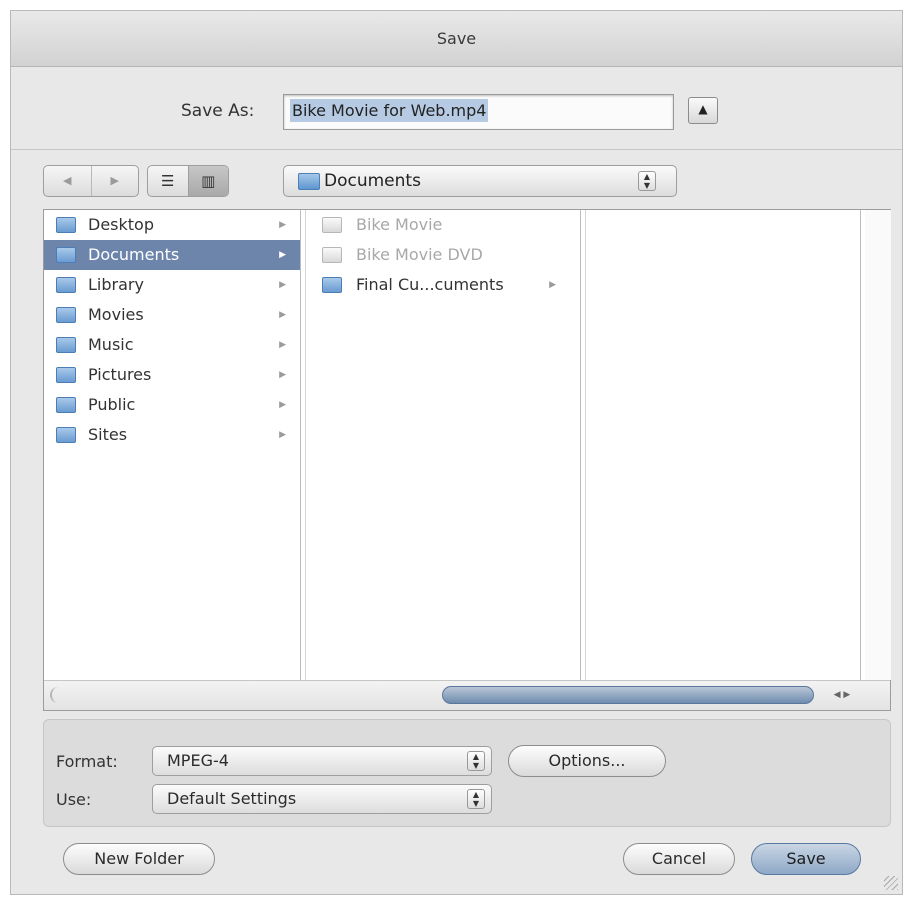 The width and height of the screenshot is (910, 901). I want to click on sidebar-item-library: Library ▶, so click(172, 285).